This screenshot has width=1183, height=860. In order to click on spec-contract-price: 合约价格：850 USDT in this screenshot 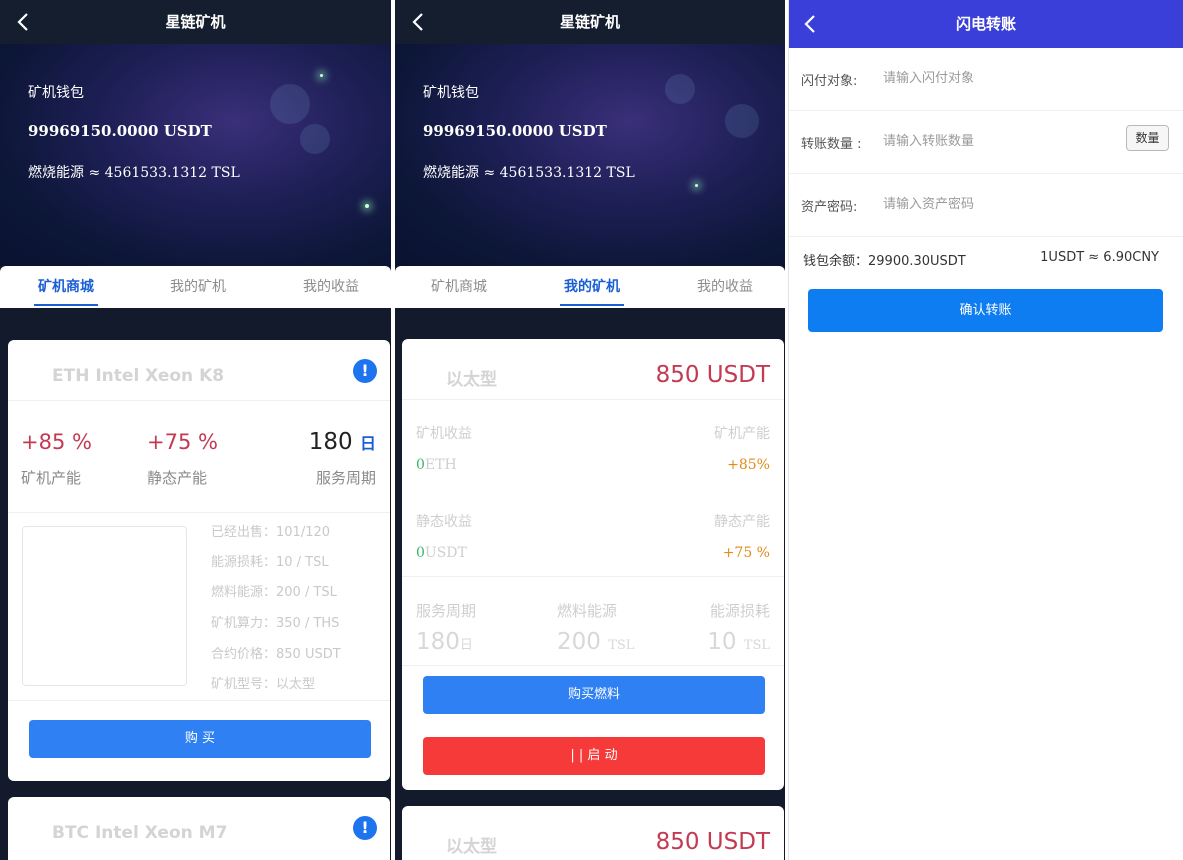, I will do `click(276, 654)`.